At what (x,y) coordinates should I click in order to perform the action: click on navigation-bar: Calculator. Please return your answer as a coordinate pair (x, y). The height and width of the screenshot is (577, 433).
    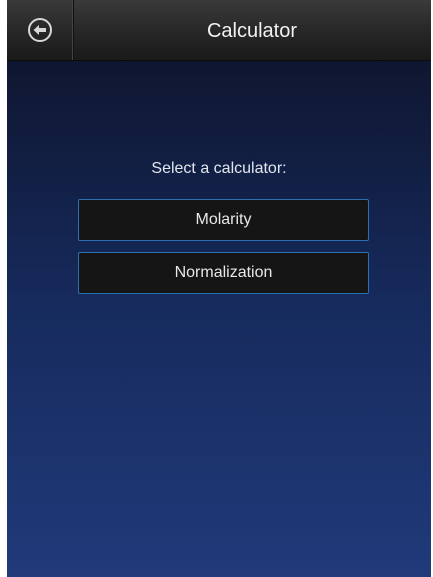
    Looking at the image, I should click on (219, 30).